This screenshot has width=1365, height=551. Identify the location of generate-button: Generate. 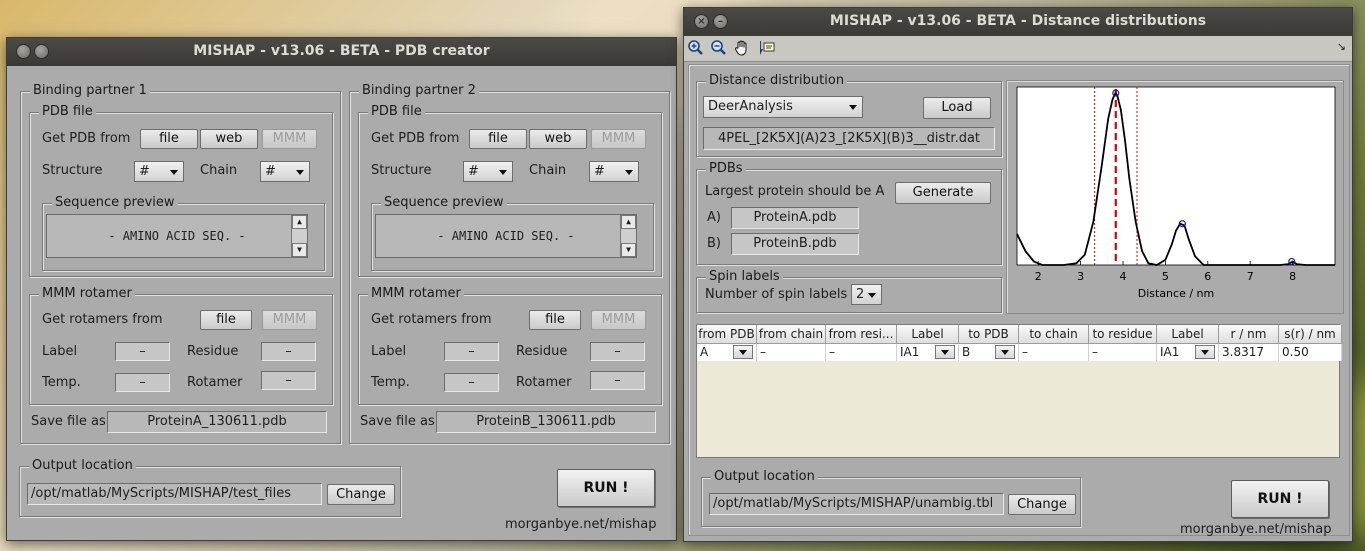
(943, 193).